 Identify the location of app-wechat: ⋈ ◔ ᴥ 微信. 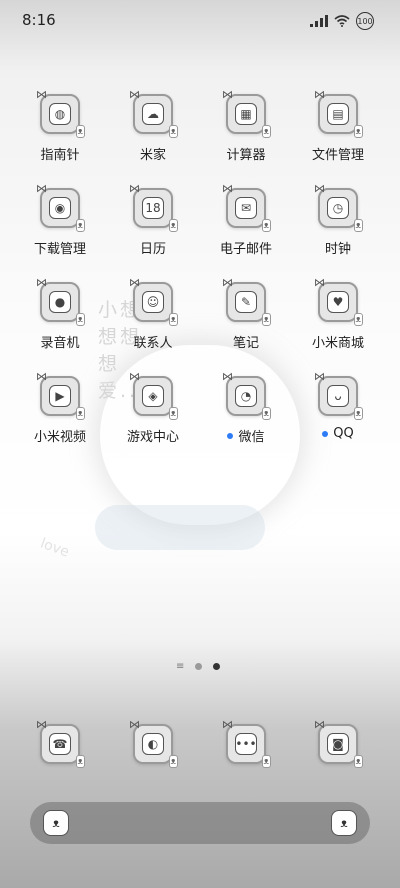
(246, 411).